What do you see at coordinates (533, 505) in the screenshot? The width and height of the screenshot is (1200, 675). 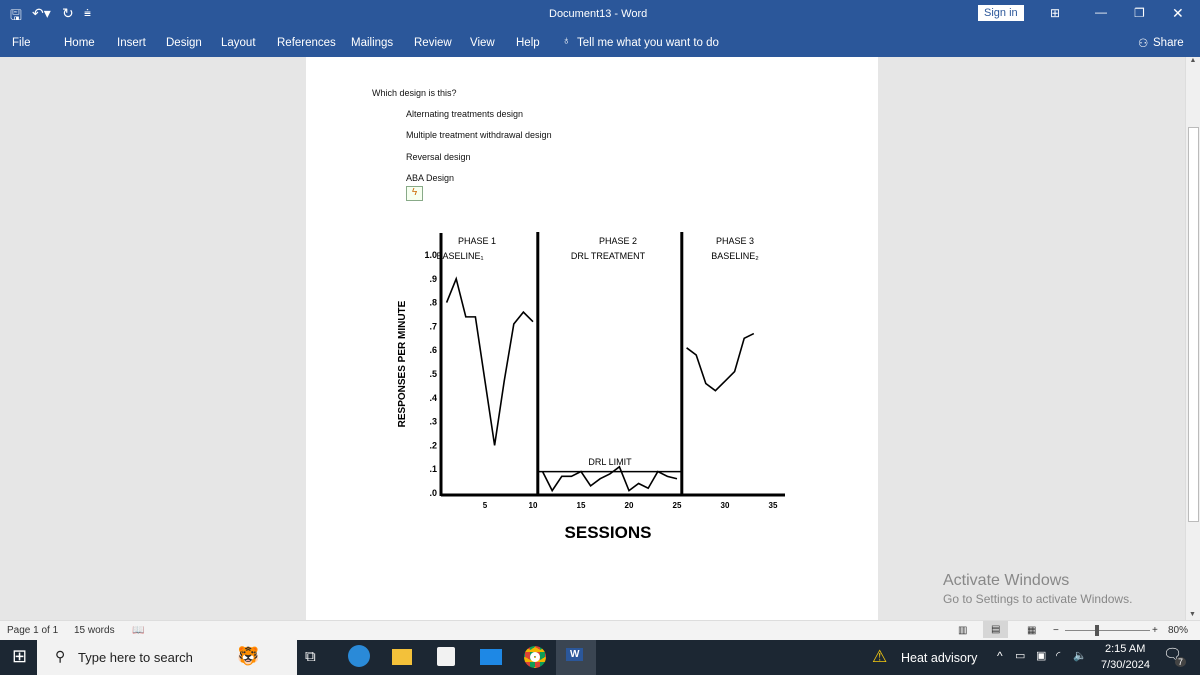 I see `x-tick-label: 10` at bounding box center [533, 505].